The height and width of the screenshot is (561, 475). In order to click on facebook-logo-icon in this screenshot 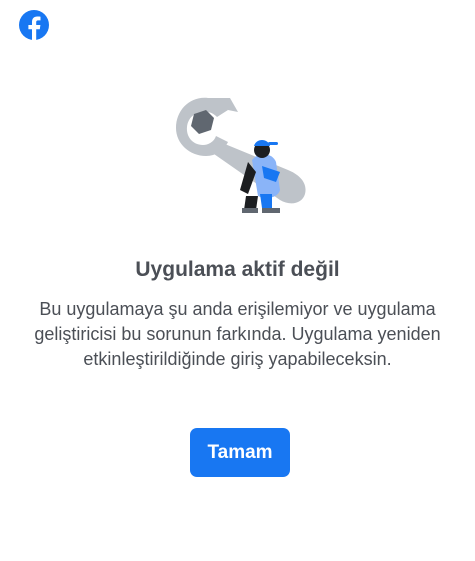, I will do `click(34, 25)`.